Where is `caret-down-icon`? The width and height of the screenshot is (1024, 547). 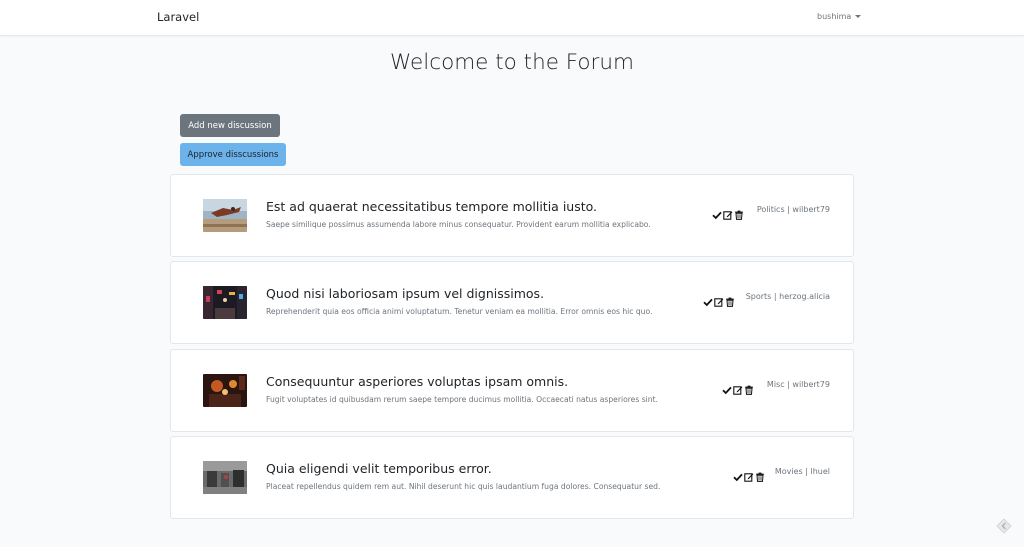
caret-down-icon is located at coordinates (858, 16).